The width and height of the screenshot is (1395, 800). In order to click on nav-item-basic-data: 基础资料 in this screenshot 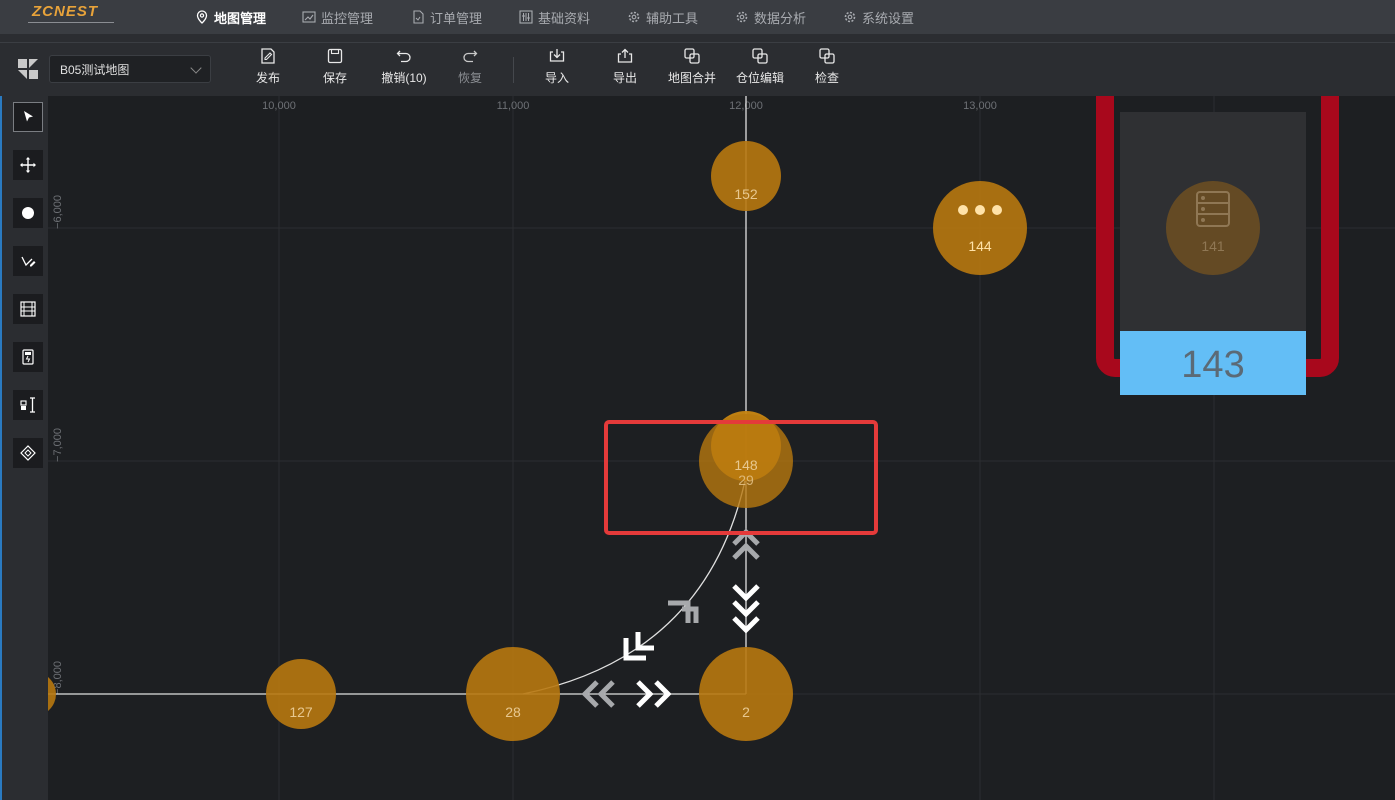, I will do `click(554, 17)`.